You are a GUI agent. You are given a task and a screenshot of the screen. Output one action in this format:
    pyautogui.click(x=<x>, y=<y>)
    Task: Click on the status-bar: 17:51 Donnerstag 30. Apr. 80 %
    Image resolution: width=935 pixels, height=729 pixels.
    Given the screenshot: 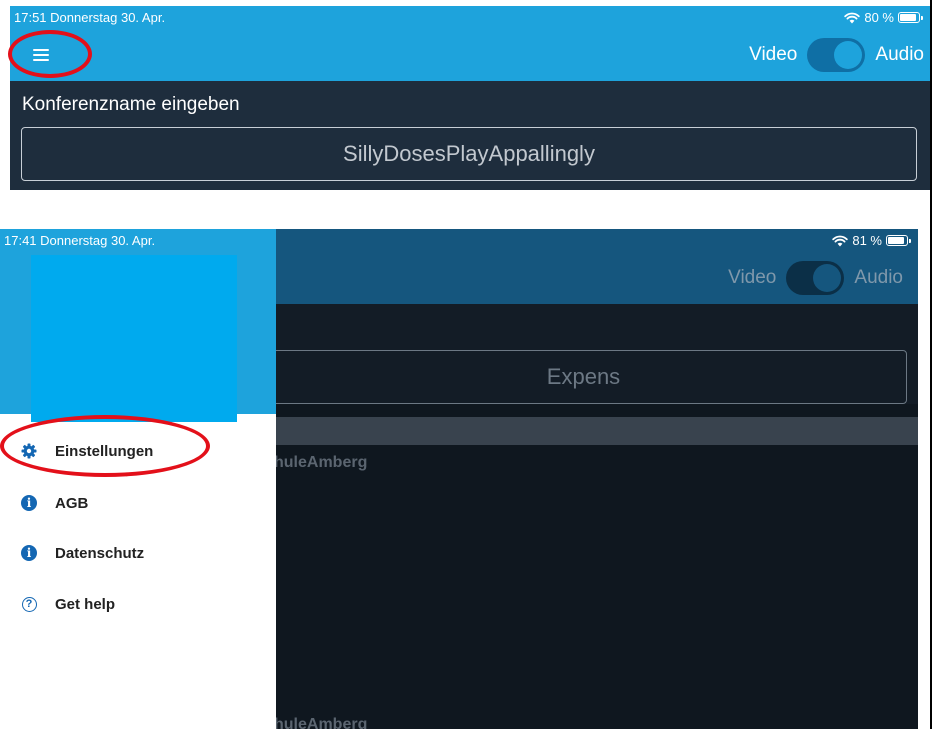 What is the action you would take?
    pyautogui.click(x=470, y=17)
    